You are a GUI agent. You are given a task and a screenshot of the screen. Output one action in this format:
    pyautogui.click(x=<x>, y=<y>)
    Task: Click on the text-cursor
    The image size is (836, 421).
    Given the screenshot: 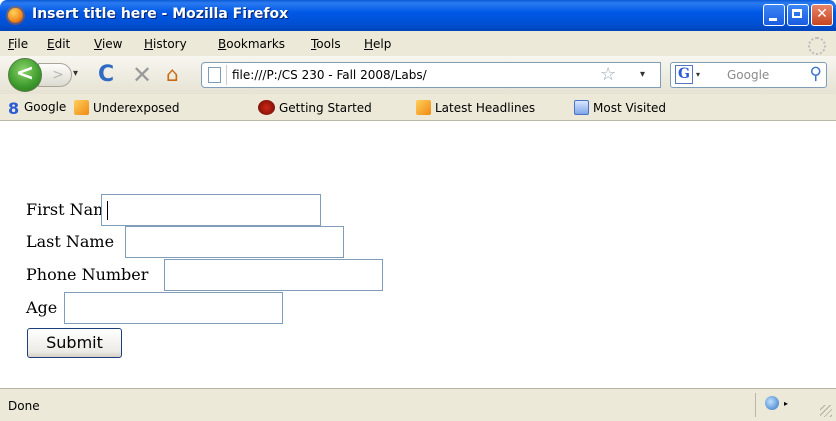 What is the action you would take?
    pyautogui.click(x=107, y=210)
    